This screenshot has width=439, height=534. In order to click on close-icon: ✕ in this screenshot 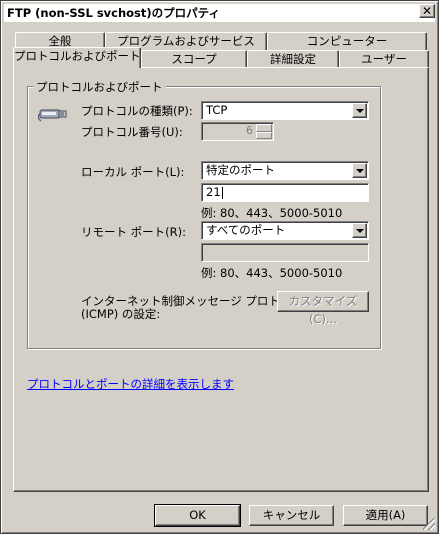, I will do `click(427, 11)`.